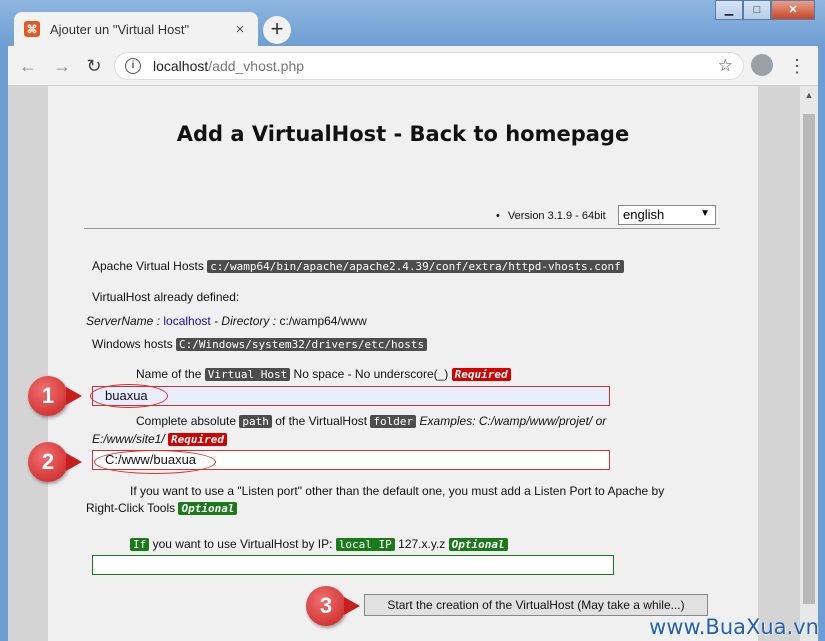 This screenshot has height=641, width=825. What do you see at coordinates (667, 215) in the screenshot?
I see `language-select: english ▼` at bounding box center [667, 215].